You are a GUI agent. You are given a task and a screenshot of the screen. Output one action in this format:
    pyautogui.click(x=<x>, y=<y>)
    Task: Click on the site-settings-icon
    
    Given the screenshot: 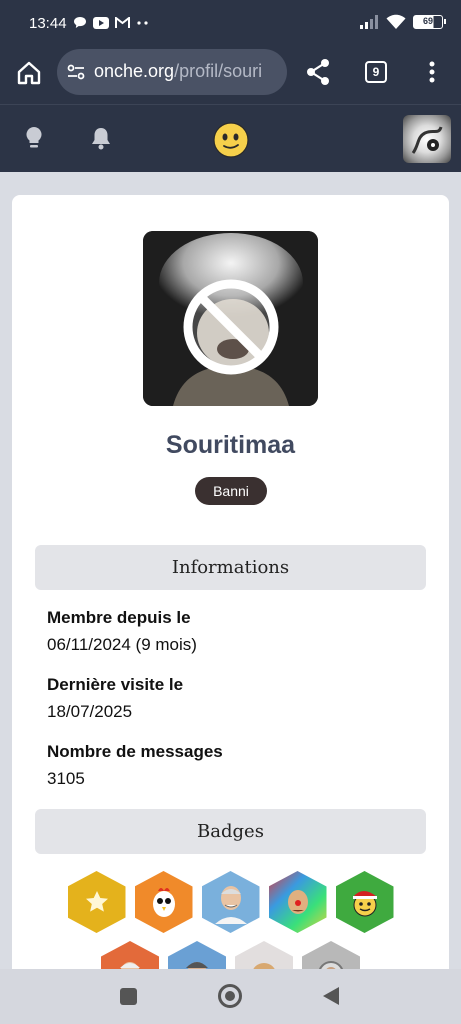 What is the action you would take?
    pyautogui.click(x=76, y=72)
    